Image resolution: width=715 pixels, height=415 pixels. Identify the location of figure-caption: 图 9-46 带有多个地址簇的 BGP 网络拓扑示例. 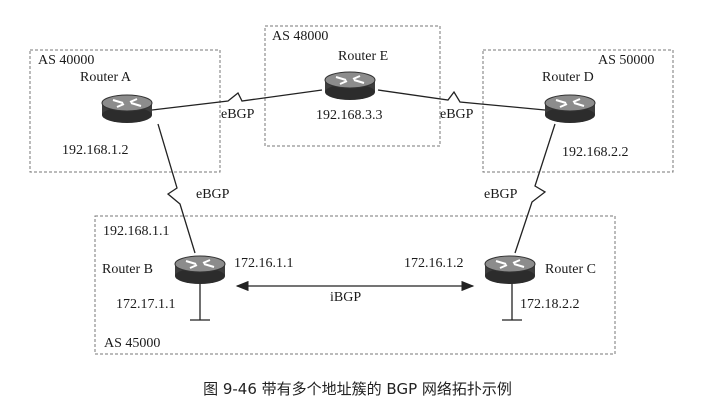
(357, 389).